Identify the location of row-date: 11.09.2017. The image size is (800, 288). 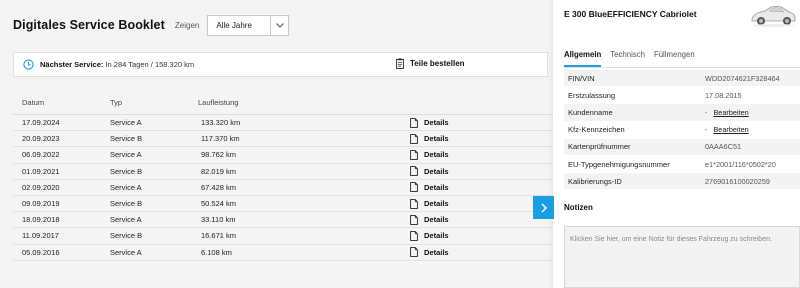
(40, 236).